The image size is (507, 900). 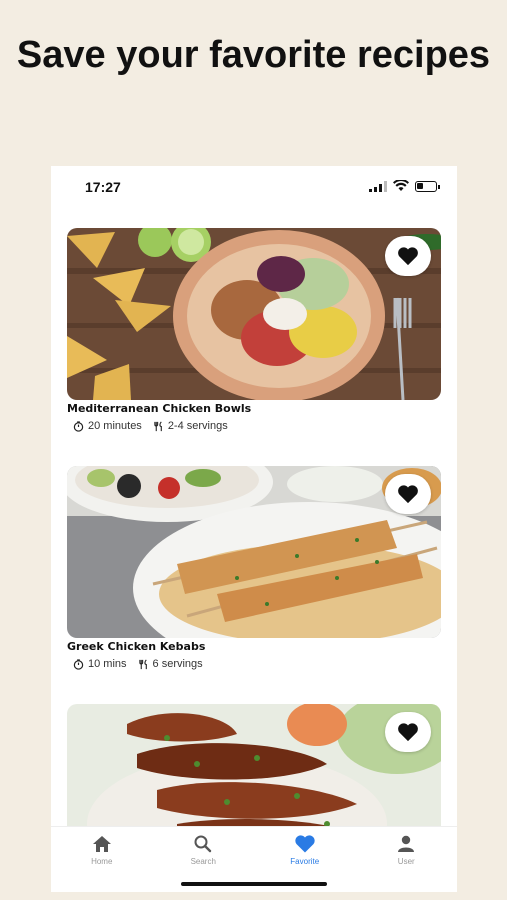 I want to click on search-icon, so click(x=203, y=844).